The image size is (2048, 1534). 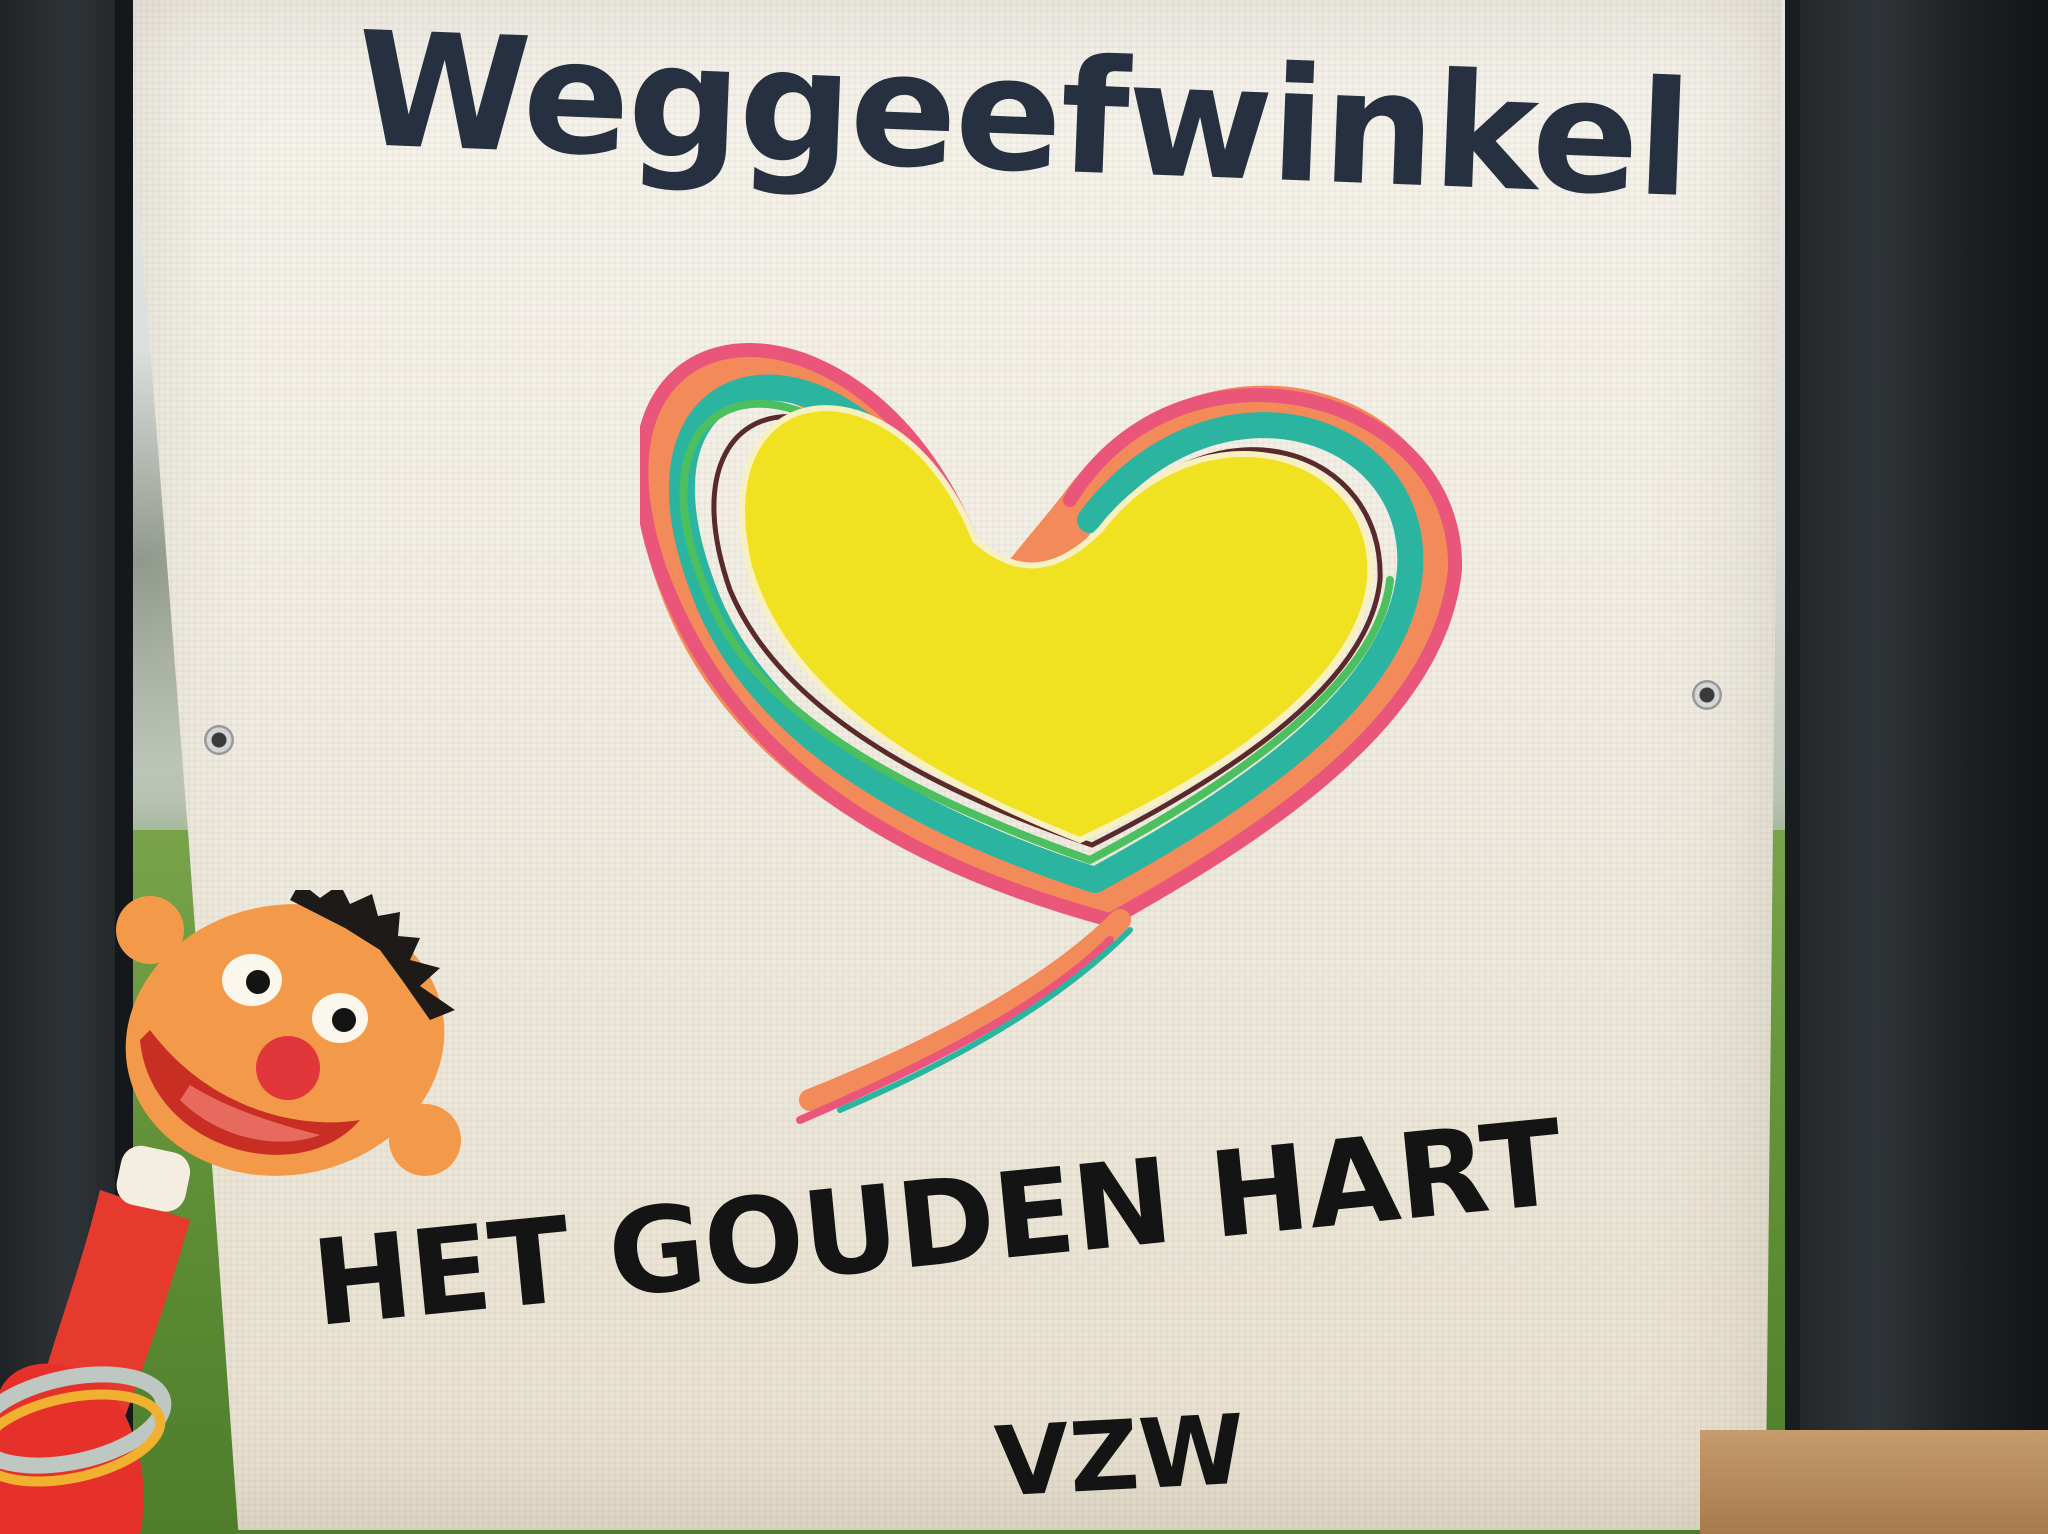 What do you see at coordinates (230, 1212) in the screenshot?
I see `ernie-puppet` at bounding box center [230, 1212].